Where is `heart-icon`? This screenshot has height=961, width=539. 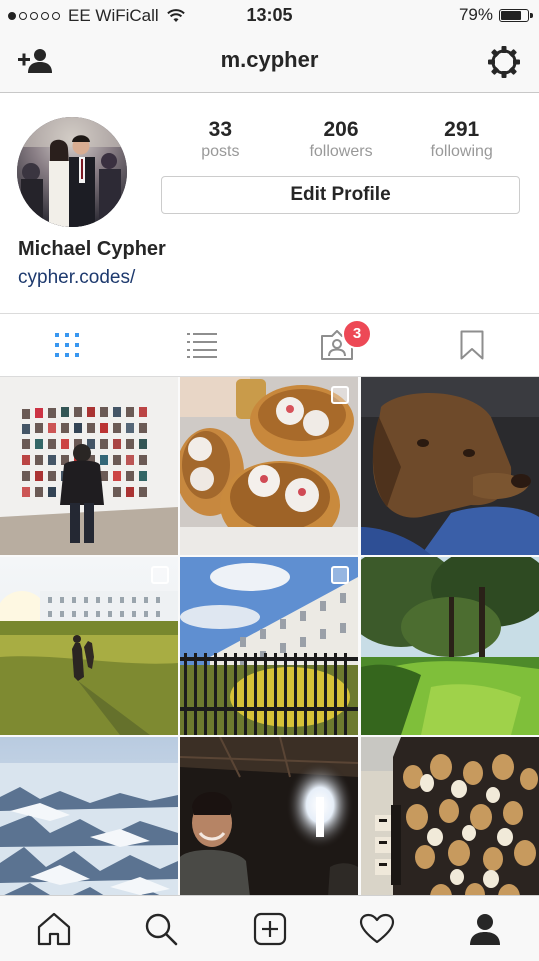
heart-icon is located at coordinates (376, 928).